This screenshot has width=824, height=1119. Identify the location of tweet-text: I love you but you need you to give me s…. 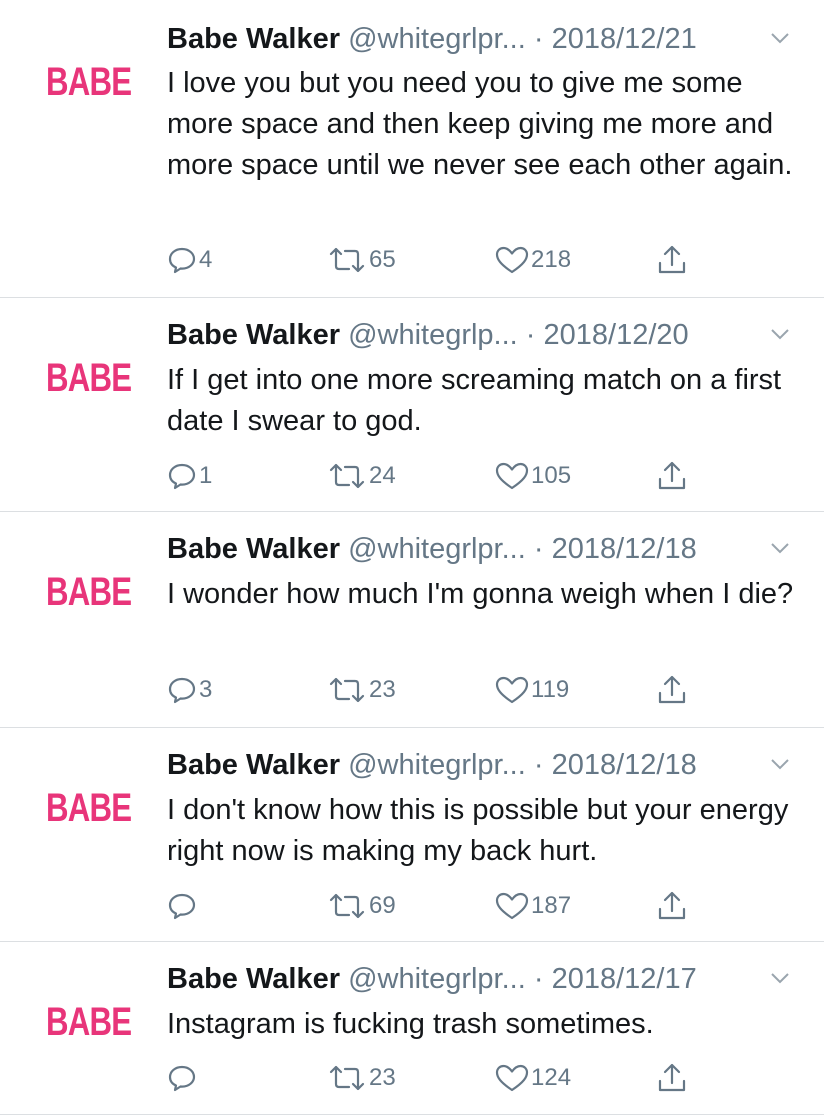
(480, 124).